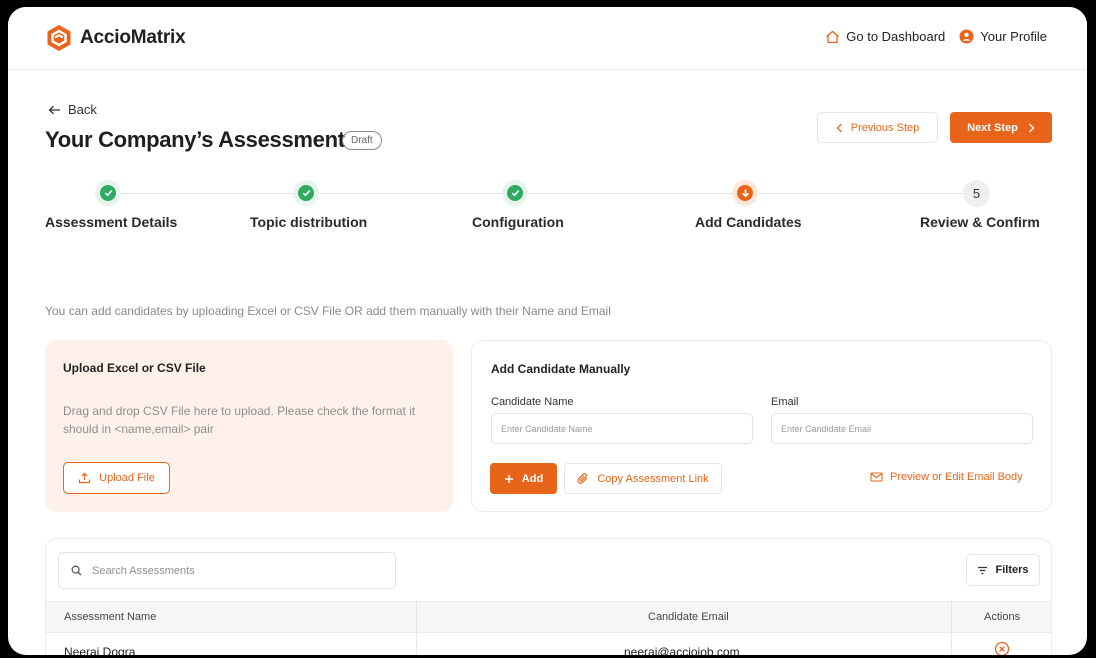 The width and height of the screenshot is (1096, 658). Describe the element at coordinates (532, 478) in the screenshot. I see `add-label: Add` at that location.